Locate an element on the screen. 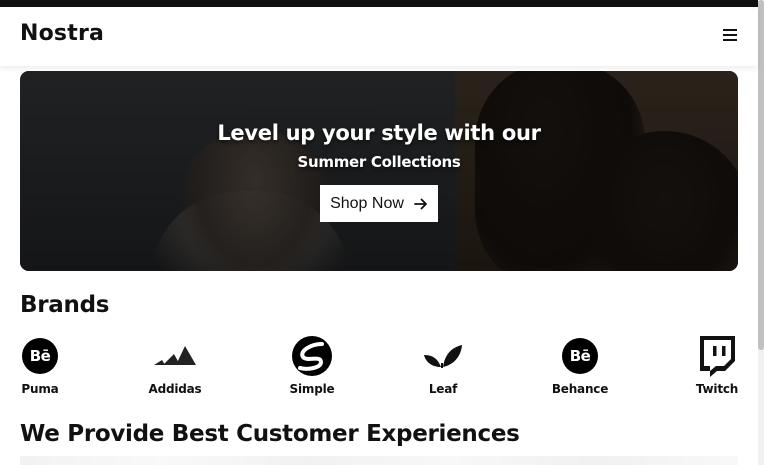 The height and width of the screenshot is (465, 764). brand-label: Behance is located at coordinates (580, 389).